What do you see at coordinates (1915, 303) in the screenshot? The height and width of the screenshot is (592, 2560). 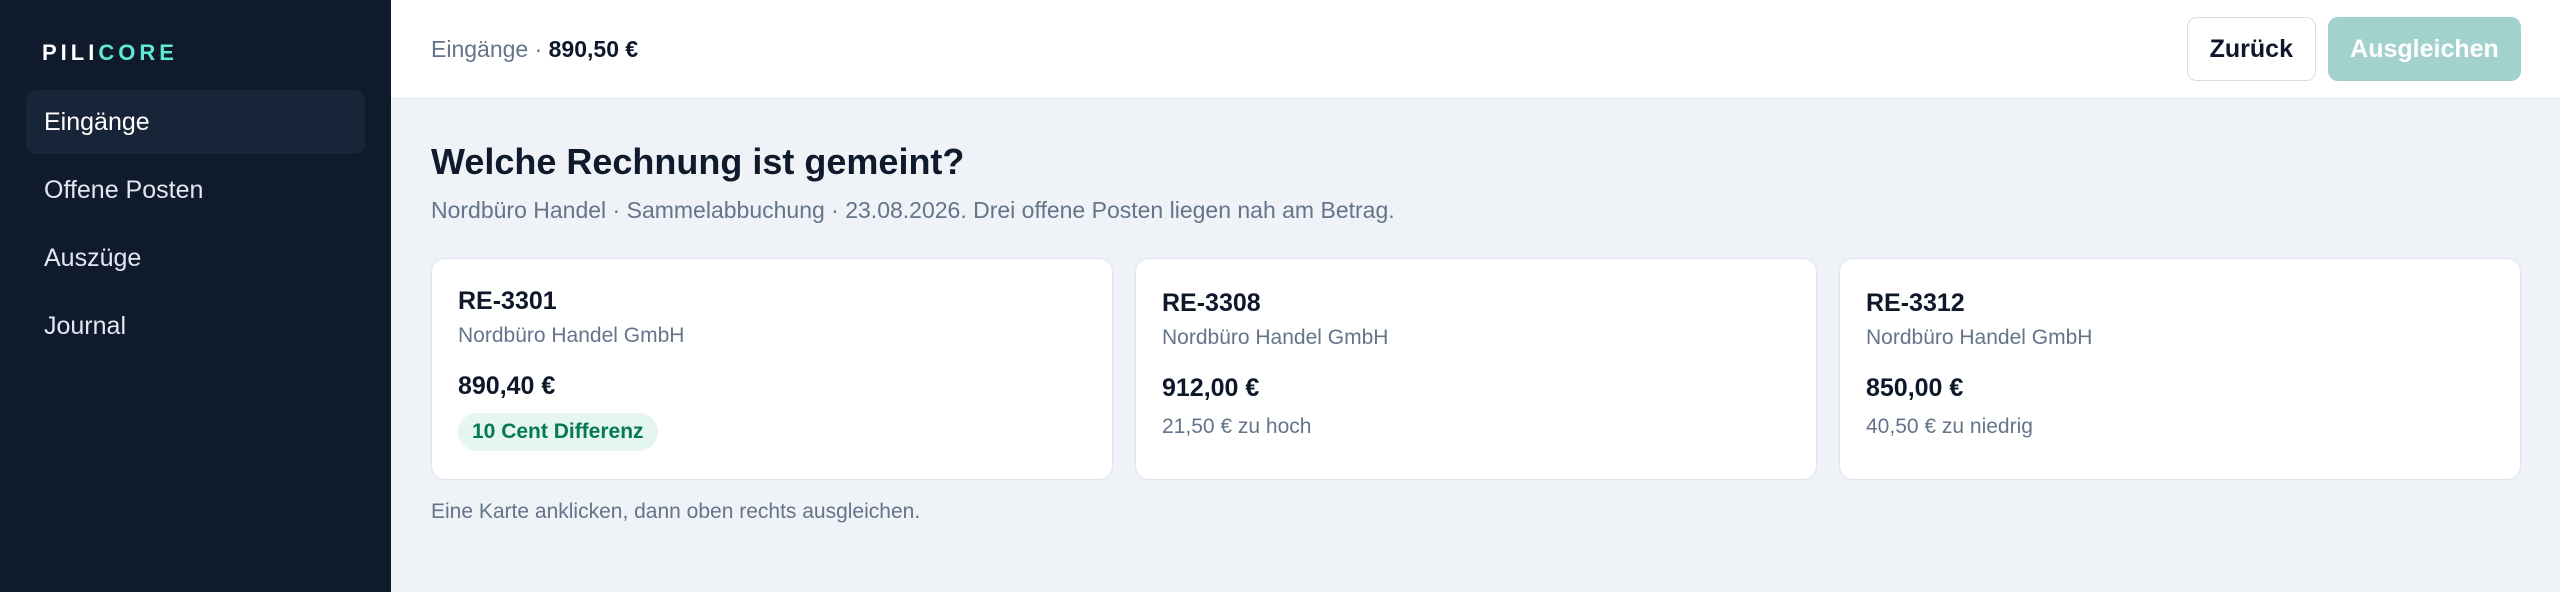 I see `invoice-id: RE-3312` at bounding box center [1915, 303].